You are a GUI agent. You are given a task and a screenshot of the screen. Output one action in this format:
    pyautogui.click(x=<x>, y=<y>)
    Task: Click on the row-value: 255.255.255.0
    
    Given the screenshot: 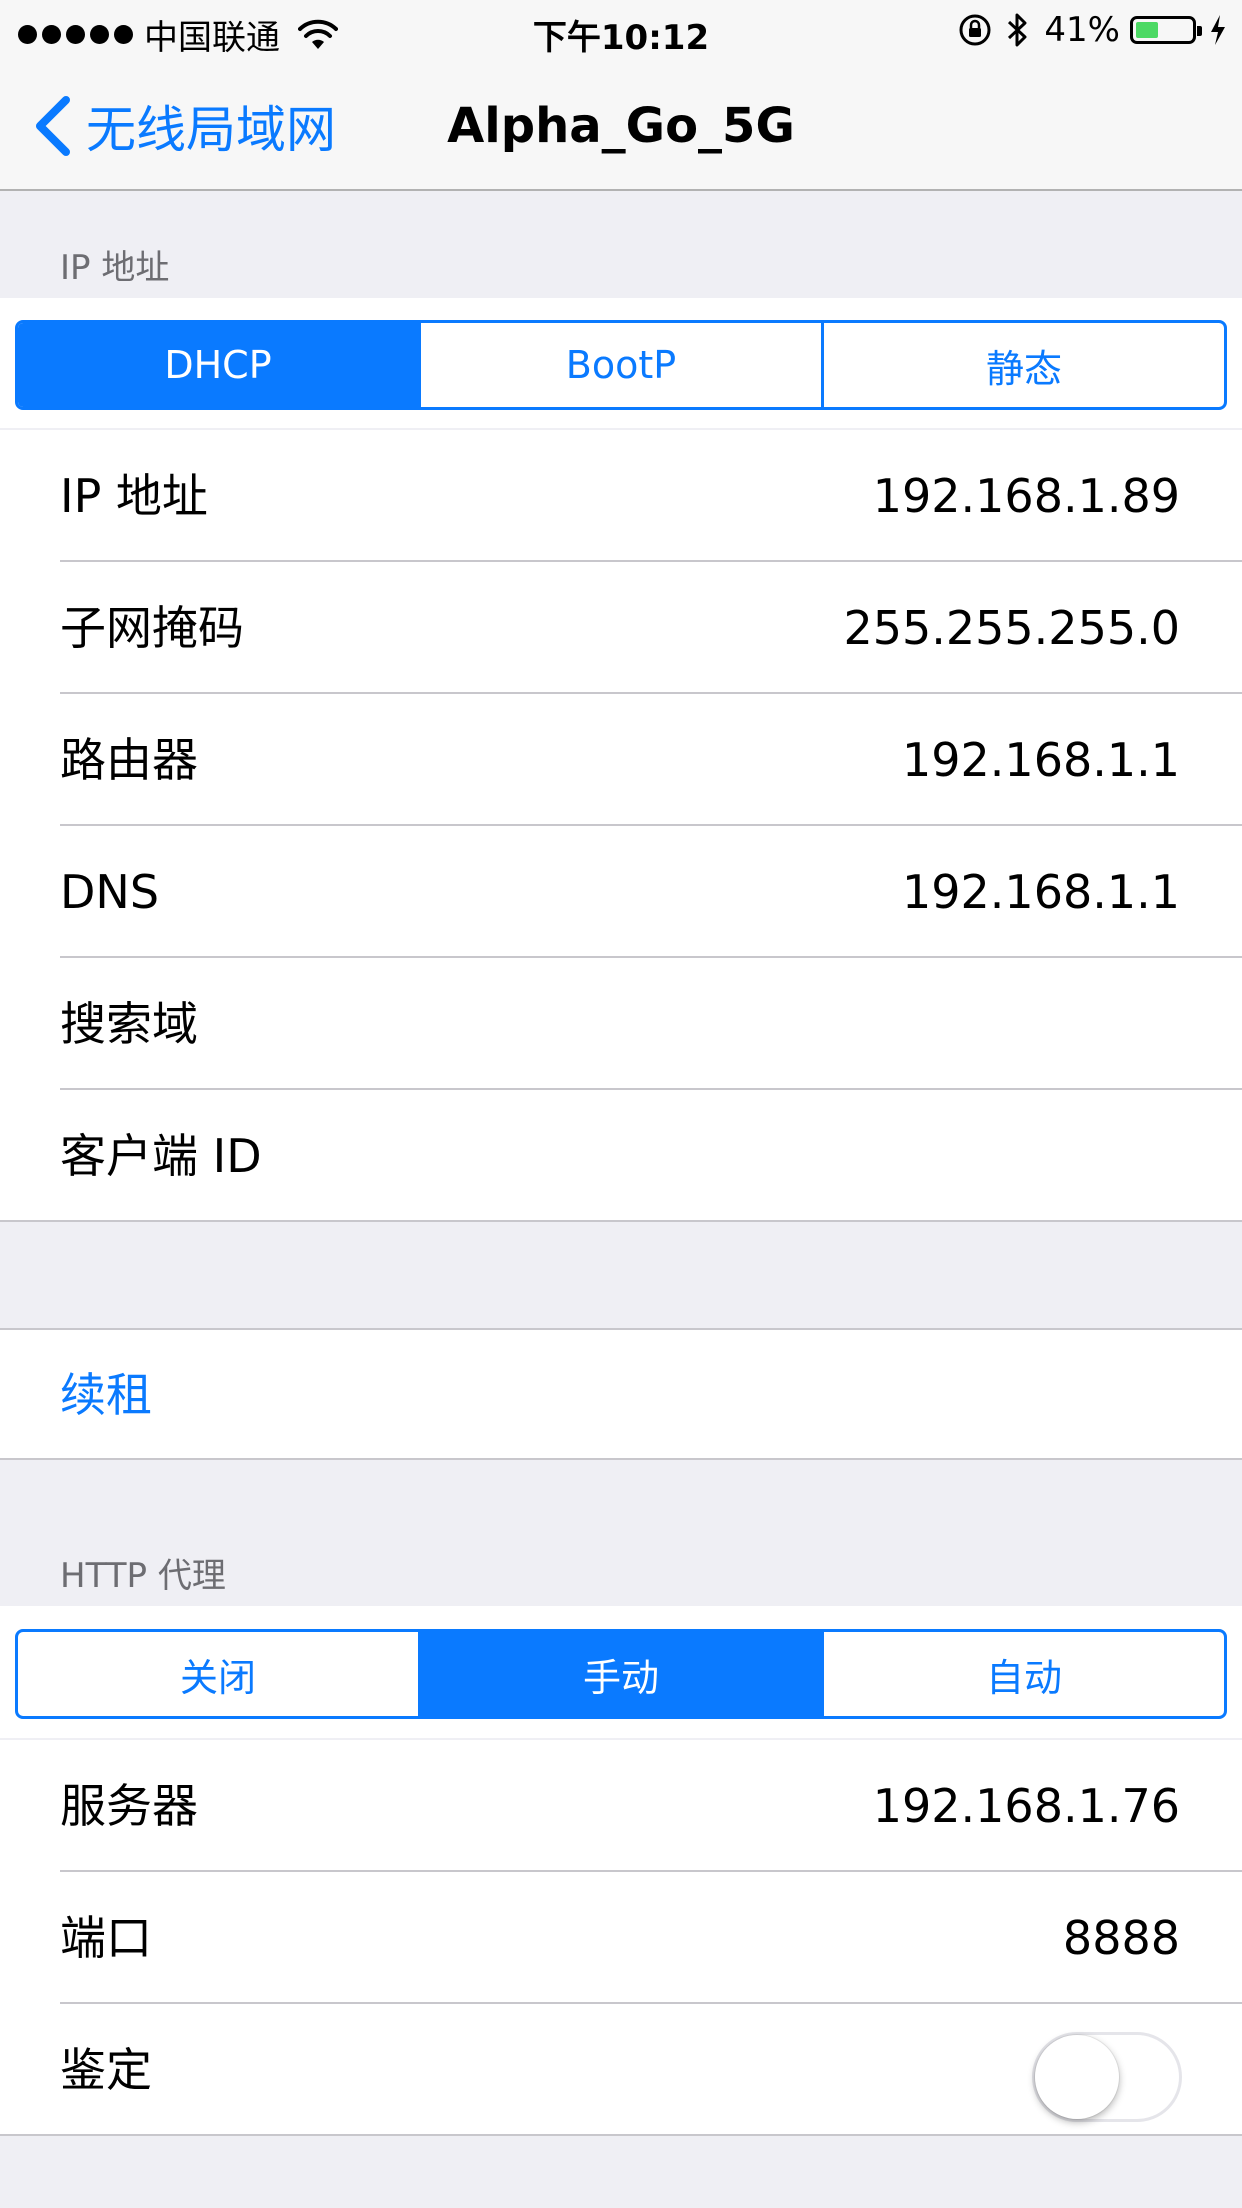 What is the action you would take?
    pyautogui.click(x=1011, y=628)
    